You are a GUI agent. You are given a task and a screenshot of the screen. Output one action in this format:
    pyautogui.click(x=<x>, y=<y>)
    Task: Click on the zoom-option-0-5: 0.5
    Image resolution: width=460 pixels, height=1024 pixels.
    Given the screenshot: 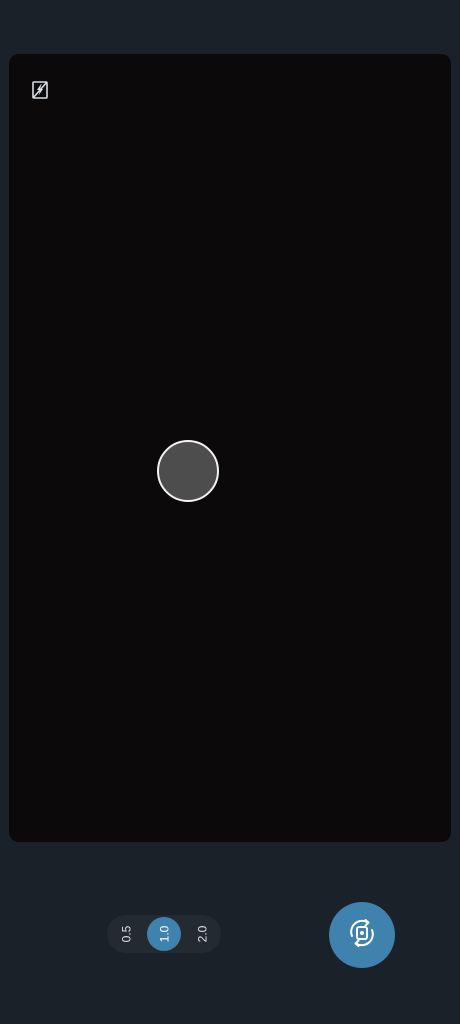 What is the action you would take?
    pyautogui.click(x=126, y=934)
    